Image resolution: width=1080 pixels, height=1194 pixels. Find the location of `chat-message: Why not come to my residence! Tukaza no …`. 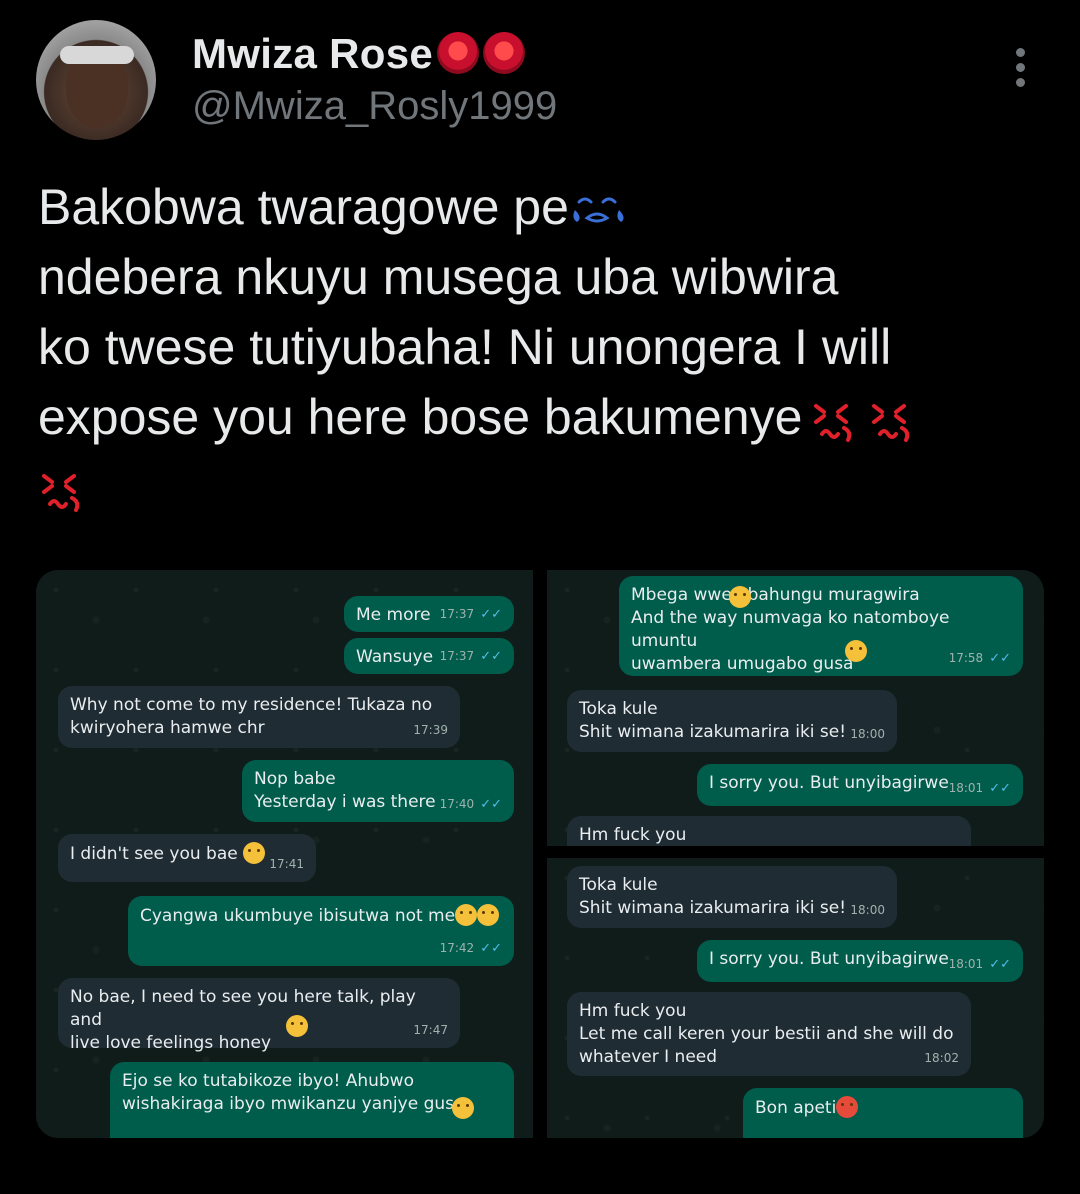

chat-message: Why not come to my residence! Tukaza no … is located at coordinates (259, 717).